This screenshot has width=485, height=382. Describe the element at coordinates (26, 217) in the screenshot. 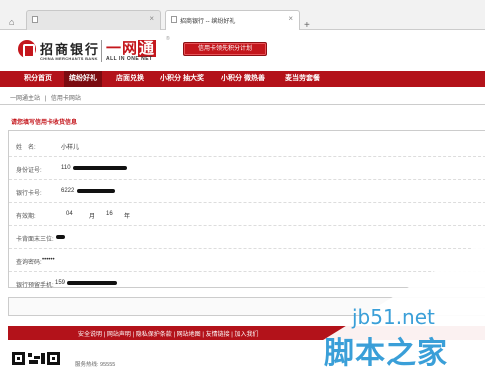

I see `expiry-label: 有效期:` at that location.